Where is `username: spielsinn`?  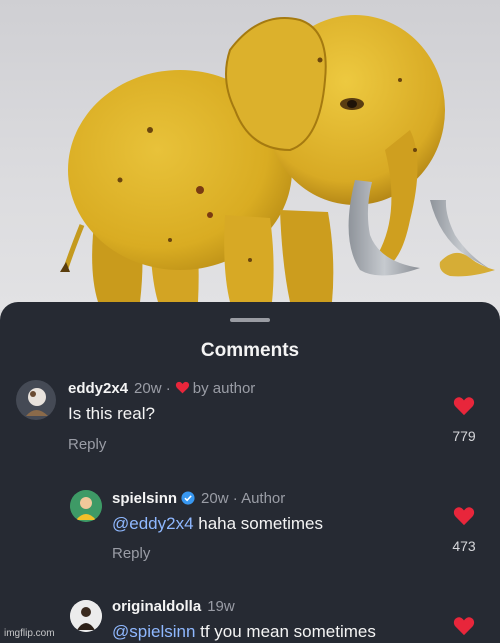
username: spielsinn is located at coordinates (144, 498).